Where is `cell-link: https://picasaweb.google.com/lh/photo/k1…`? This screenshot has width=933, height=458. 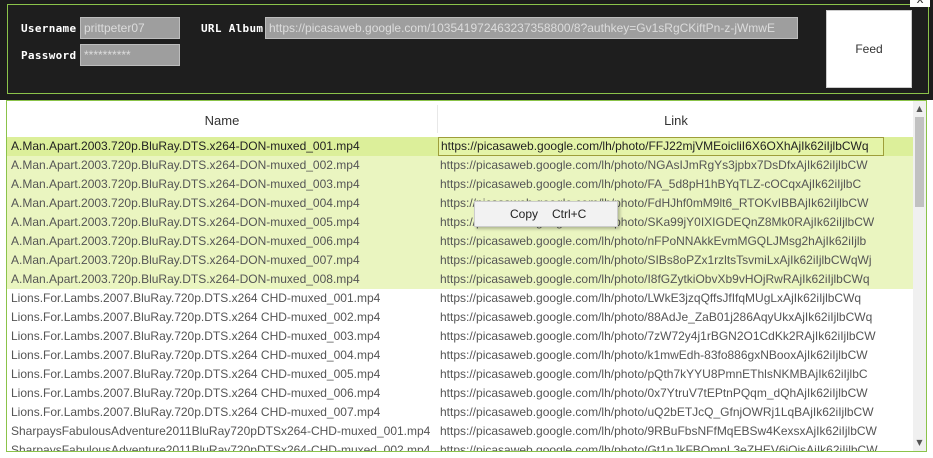 cell-link: https://picasaweb.google.com/lh/photo/k1… is located at coordinates (676, 355).